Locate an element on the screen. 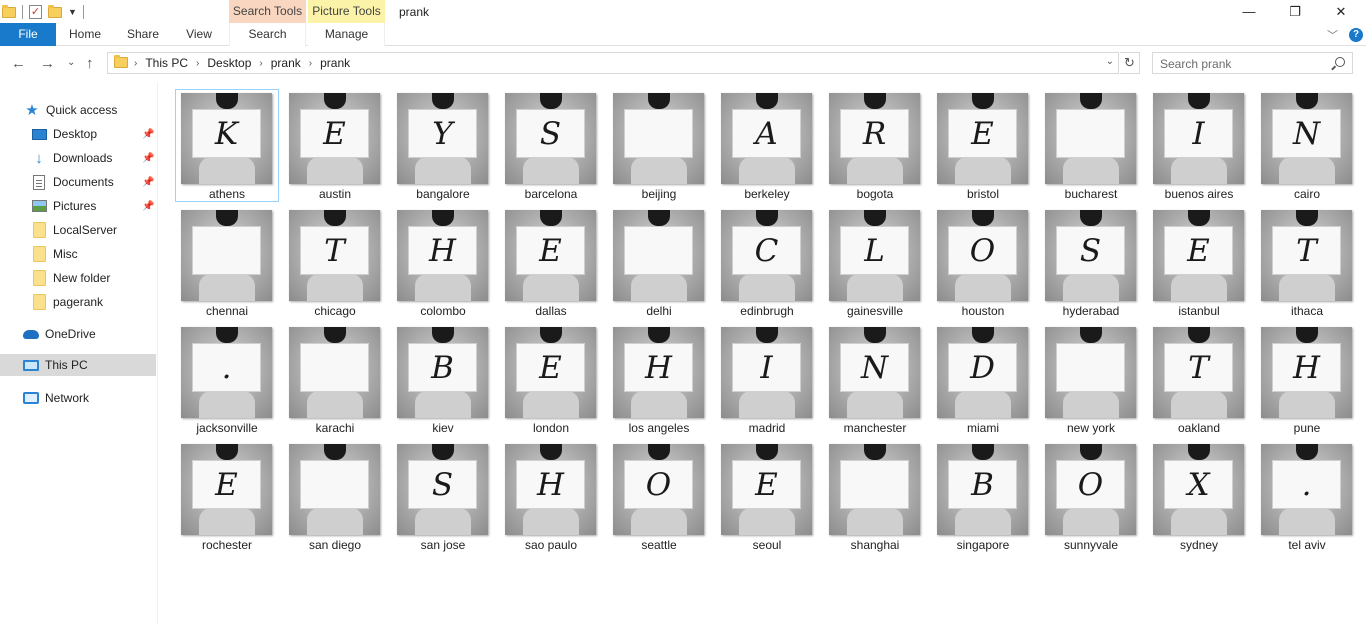 This screenshot has width=1366, height=625. nav-documents: Documents 📌 is located at coordinates (78, 182).